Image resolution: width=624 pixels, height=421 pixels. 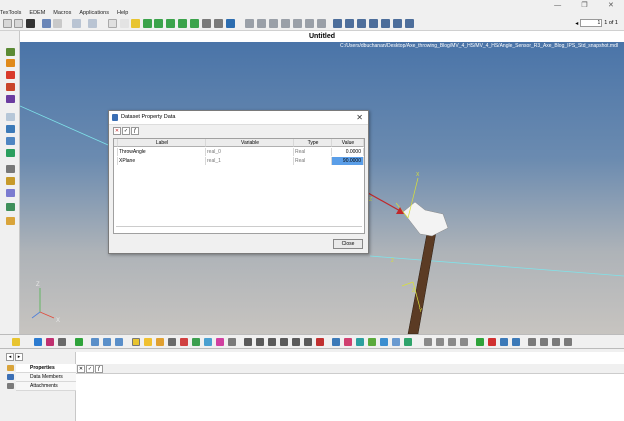 What do you see at coordinates (10, 181) in the screenshot?
I see `contact-icon` at bounding box center [10, 181].